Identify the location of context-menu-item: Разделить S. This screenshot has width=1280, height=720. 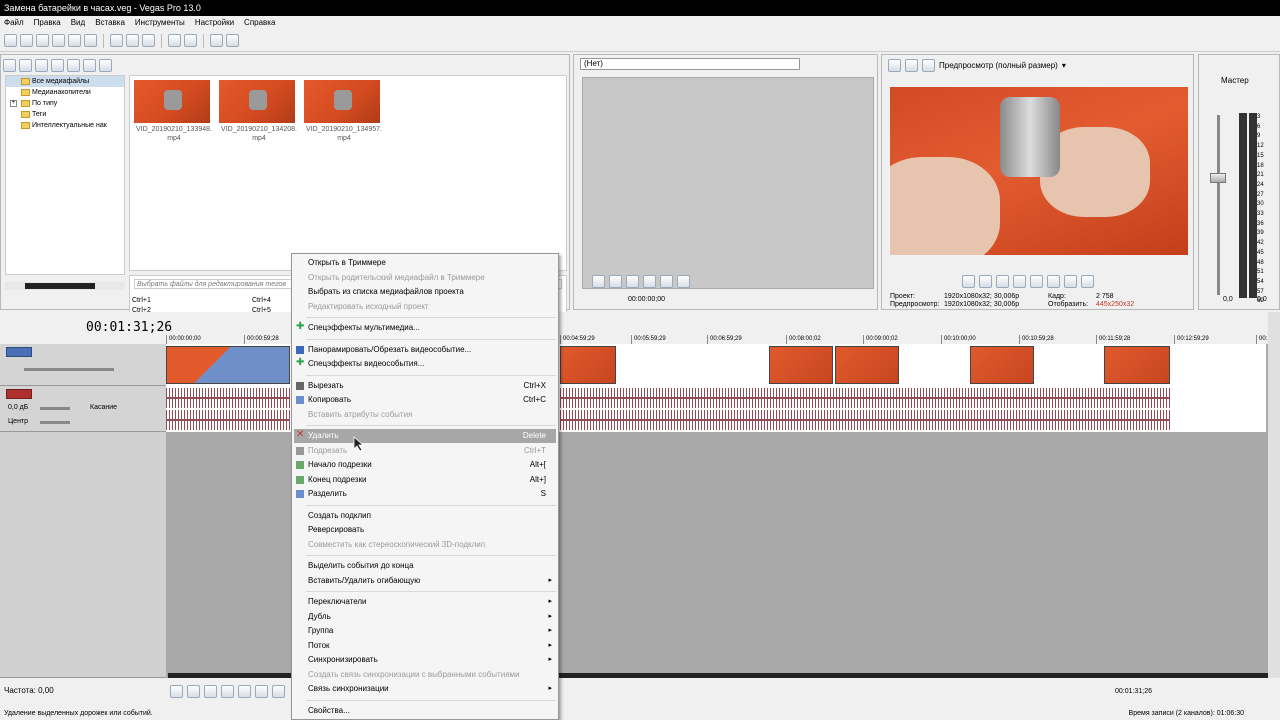
(425, 494).